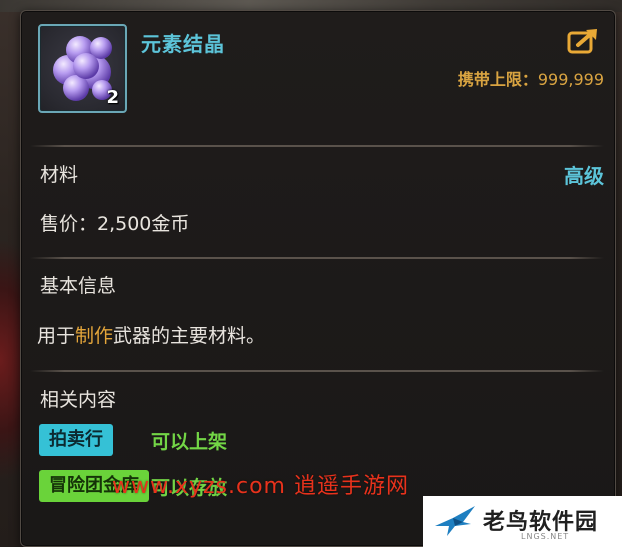 This screenshot has width=622, height=547. I want to click on auction-note: 可以上架, so click(189, 442).